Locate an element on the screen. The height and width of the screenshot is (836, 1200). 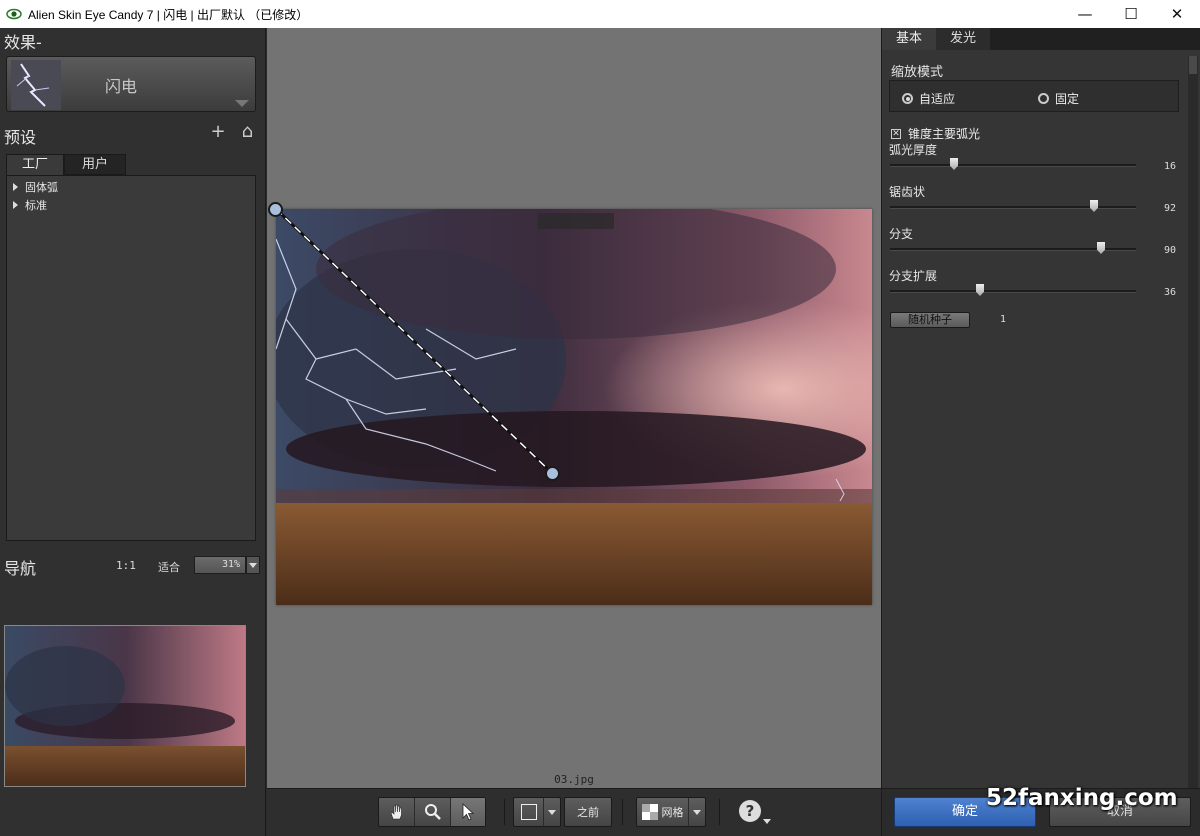
radio-adaptive: 自适应 is located at coordinates (928, 98).